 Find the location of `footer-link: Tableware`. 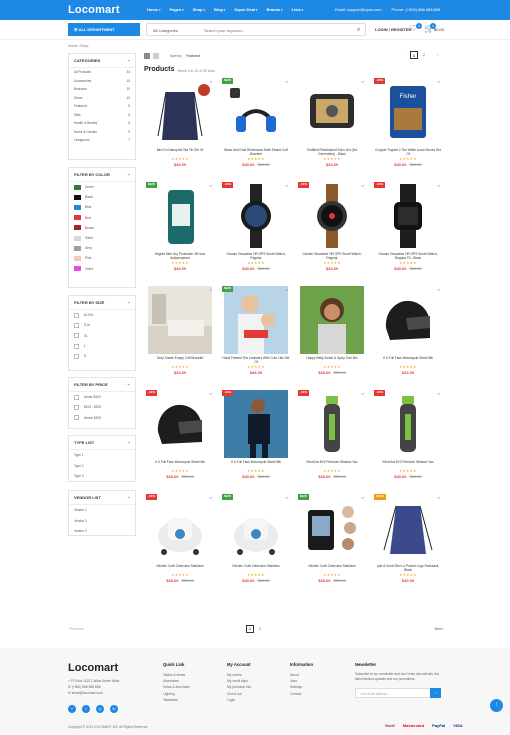

footer-link: Tableware is located at coordinates (176, 700).